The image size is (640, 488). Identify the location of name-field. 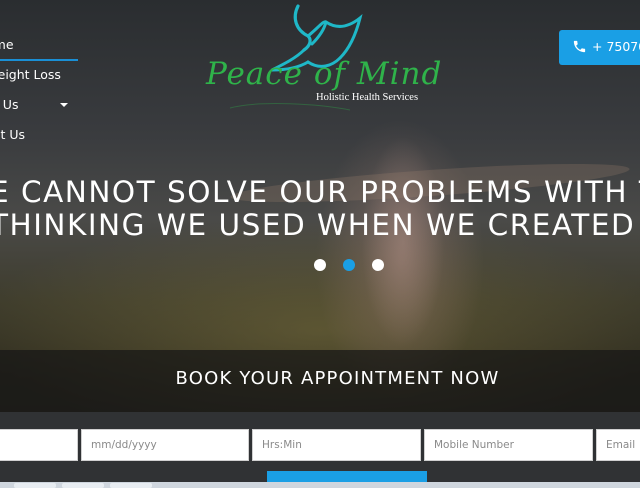
(39, 445).